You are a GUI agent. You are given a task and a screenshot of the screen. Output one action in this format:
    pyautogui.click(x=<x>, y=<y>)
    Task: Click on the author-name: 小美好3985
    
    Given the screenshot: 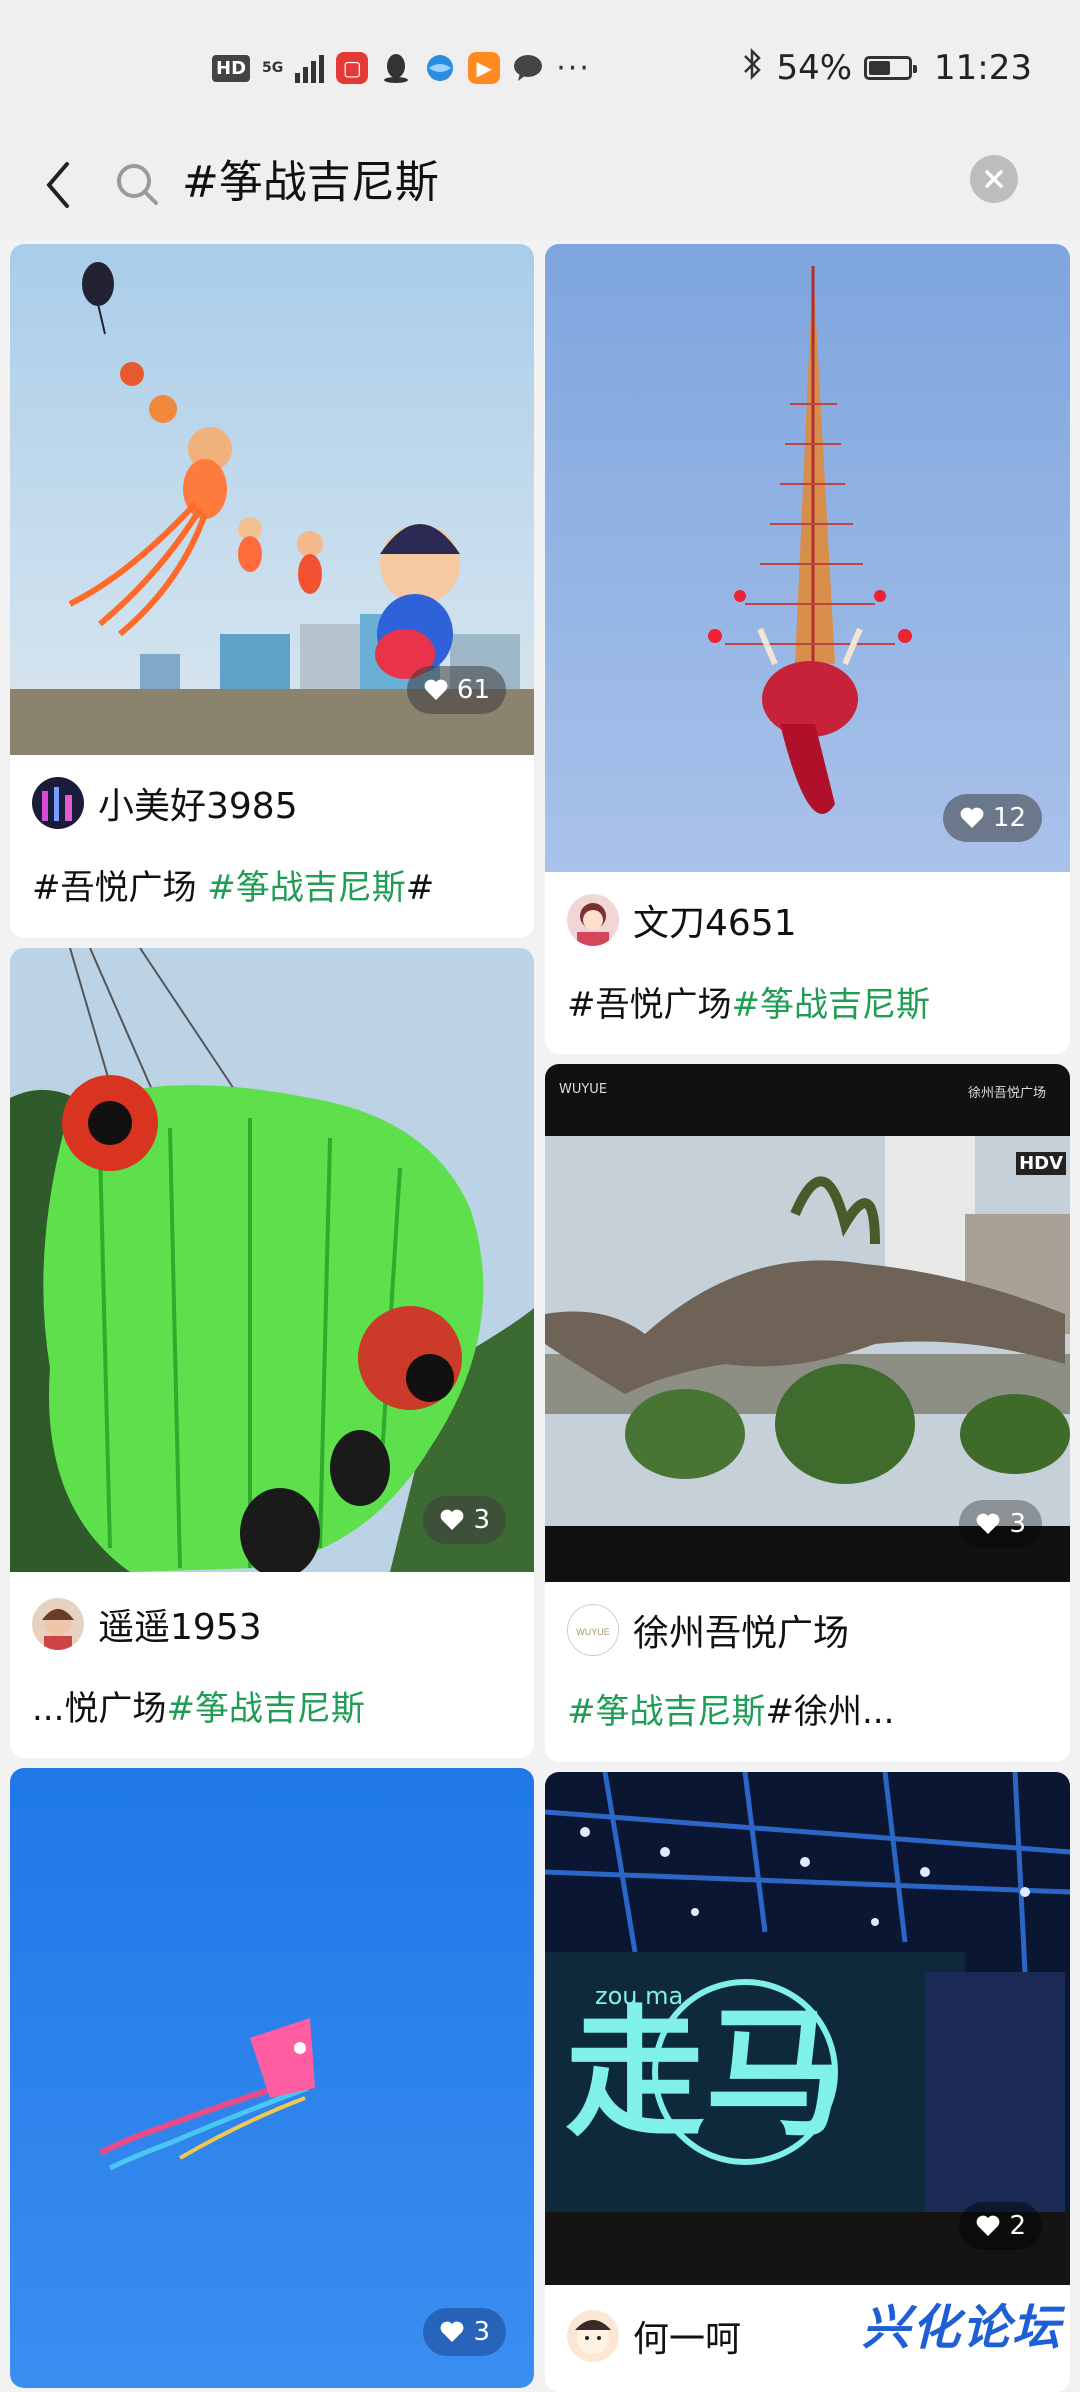 What is the action you would take?
    pyautogui.click(x=198, y=806)
    